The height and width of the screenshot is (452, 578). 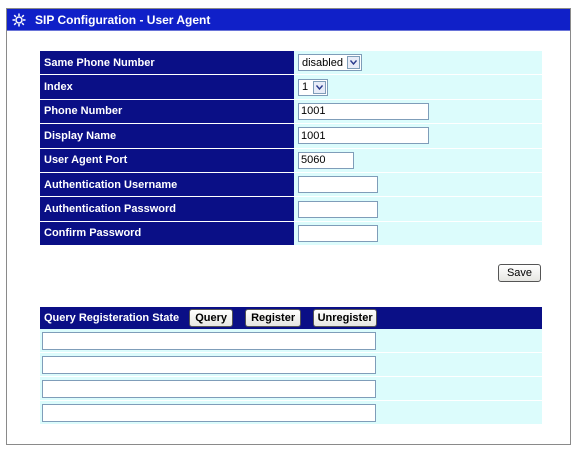 What do you see at coordinates (112, 318) in the screenshot?
I see `query-label: Query Registeration State` at bounding box center [112, 318].